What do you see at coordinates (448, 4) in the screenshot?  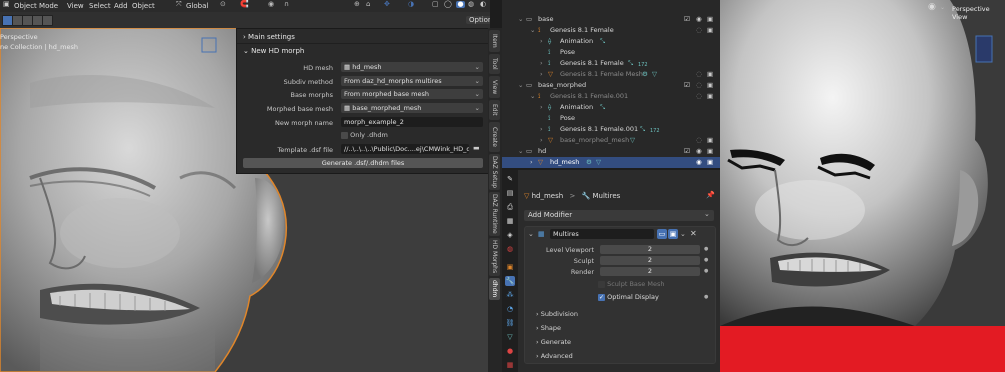 I see `shading-wire-icon: ◯` at bounding box center [448, 4].